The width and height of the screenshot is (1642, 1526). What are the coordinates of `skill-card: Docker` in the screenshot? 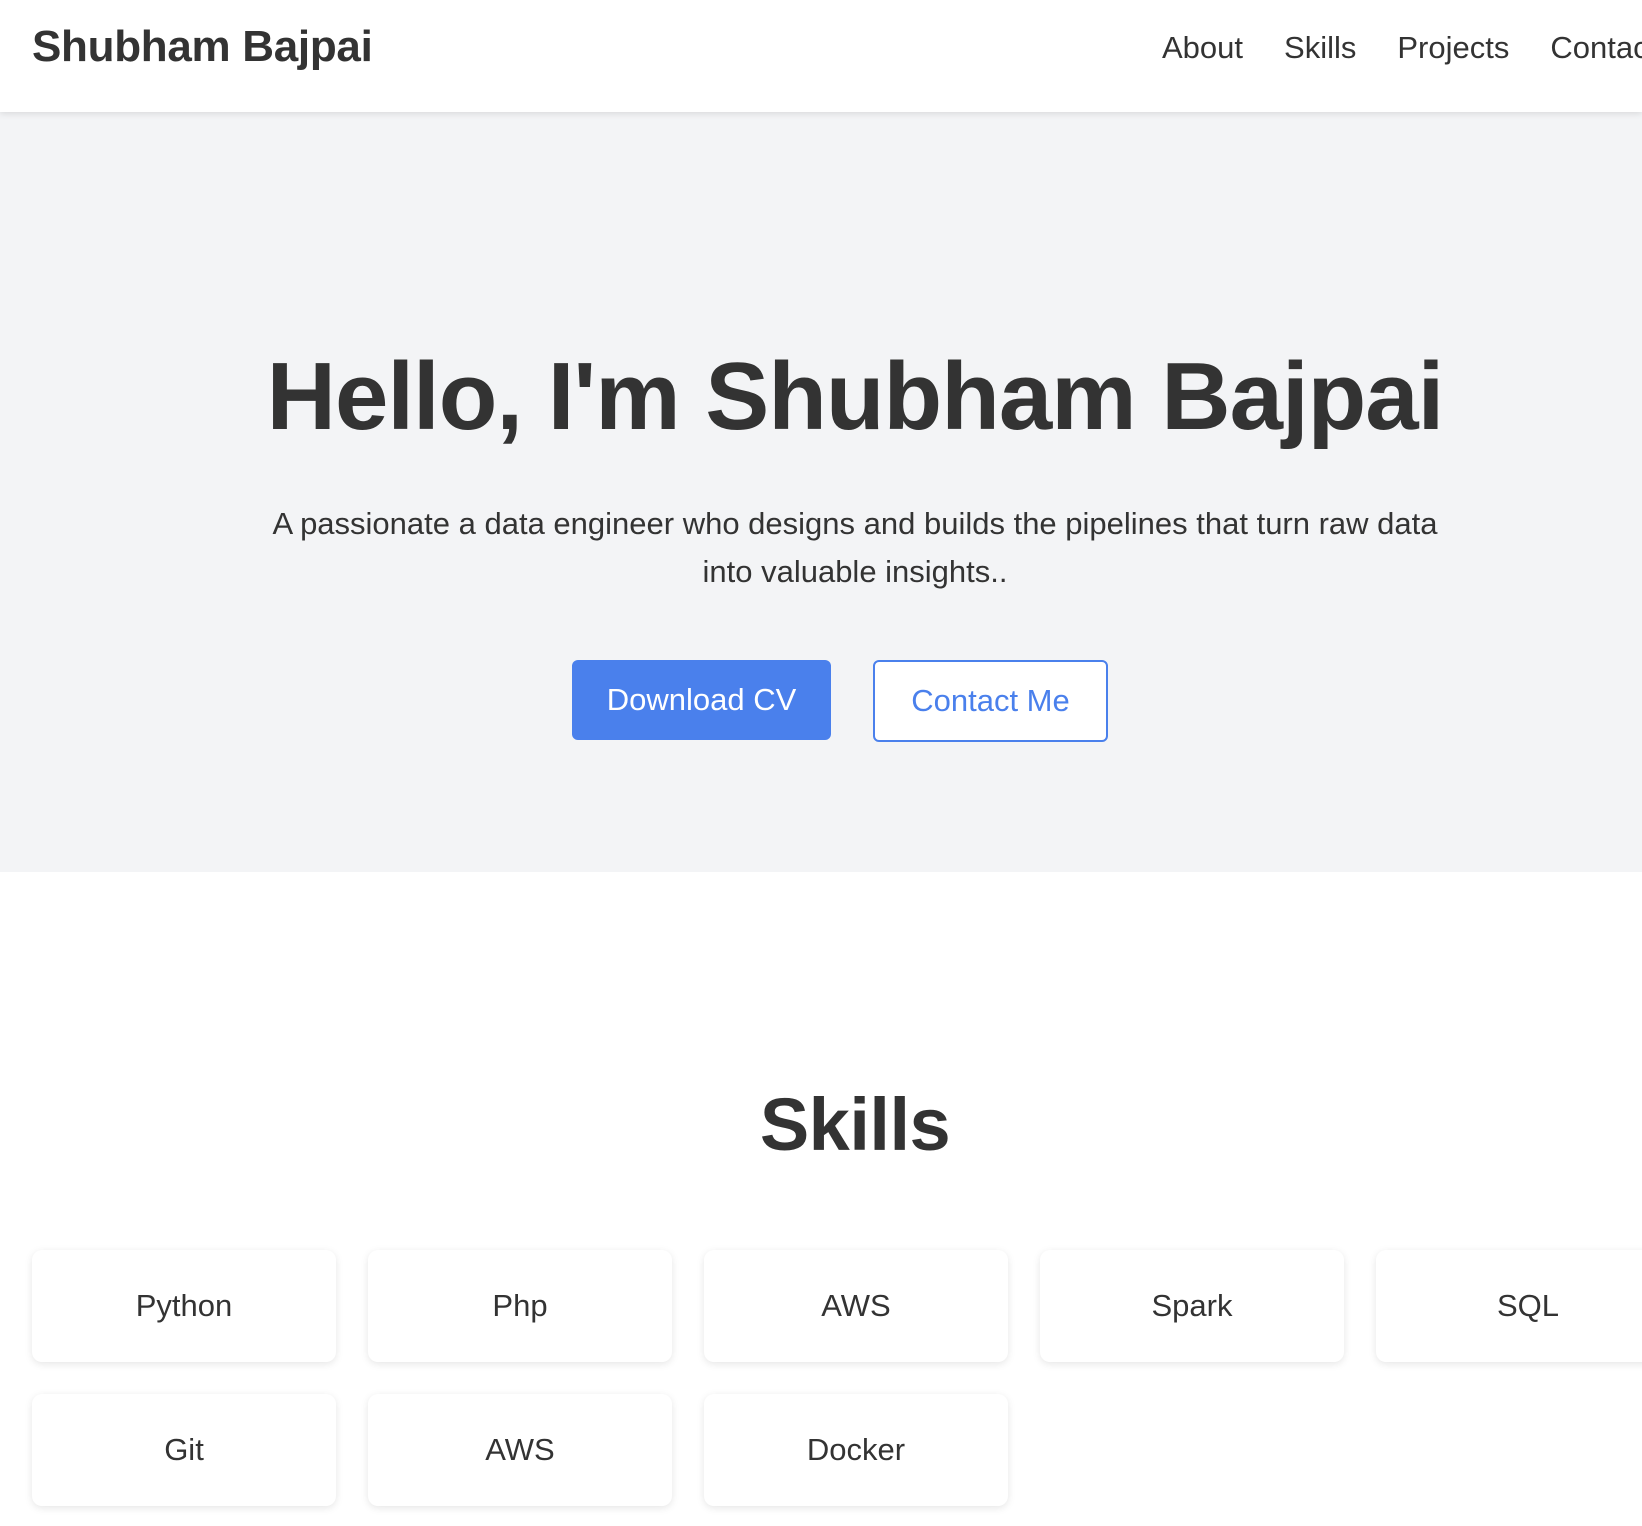 It's located at (856, 1450).